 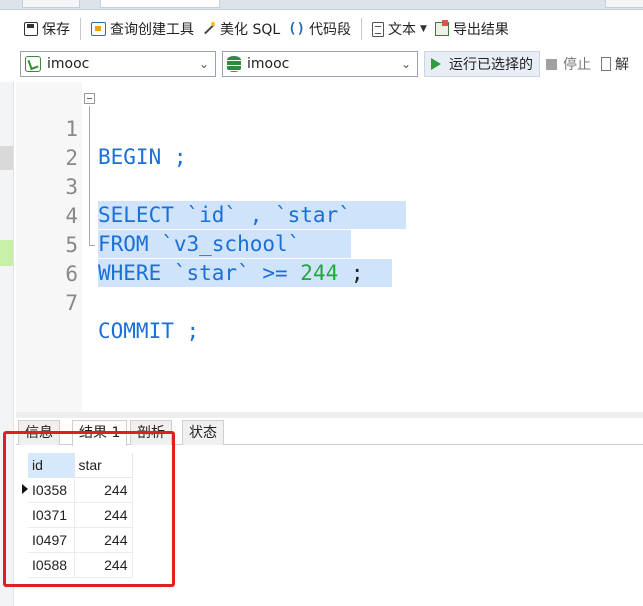 What do you see at coordinates (51, 490) in the screenshot?
I see `cell-id: I0358` at bounding box center [51, 490].